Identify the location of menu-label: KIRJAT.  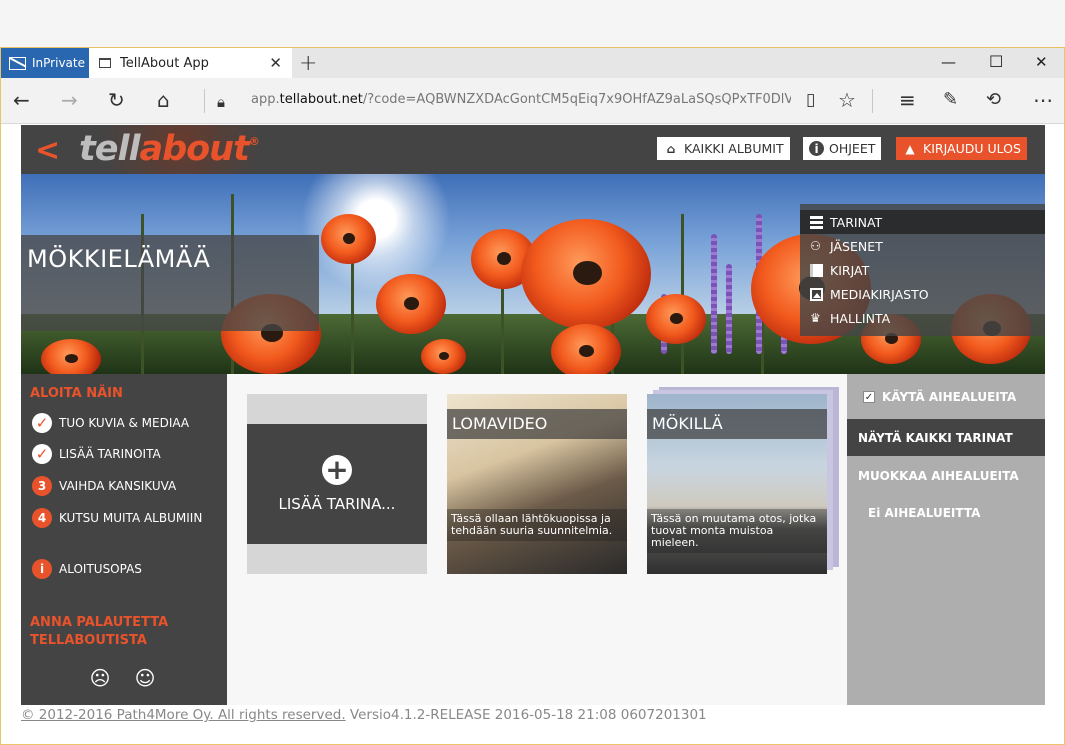
(850, 270).